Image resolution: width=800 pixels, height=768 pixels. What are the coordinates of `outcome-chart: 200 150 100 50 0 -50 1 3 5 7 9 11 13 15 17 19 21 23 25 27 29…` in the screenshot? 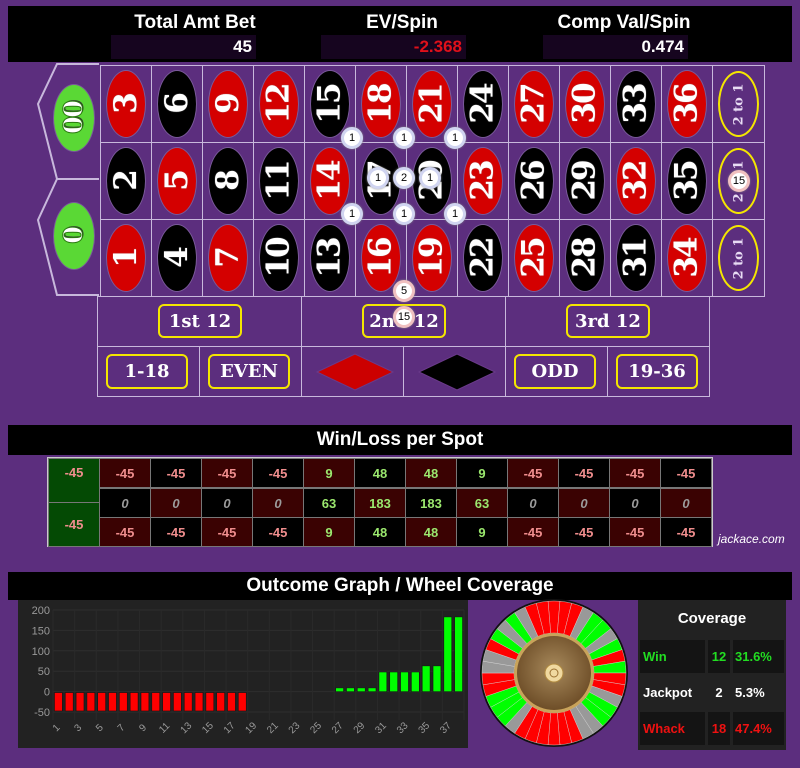 It's located at (243, 674).